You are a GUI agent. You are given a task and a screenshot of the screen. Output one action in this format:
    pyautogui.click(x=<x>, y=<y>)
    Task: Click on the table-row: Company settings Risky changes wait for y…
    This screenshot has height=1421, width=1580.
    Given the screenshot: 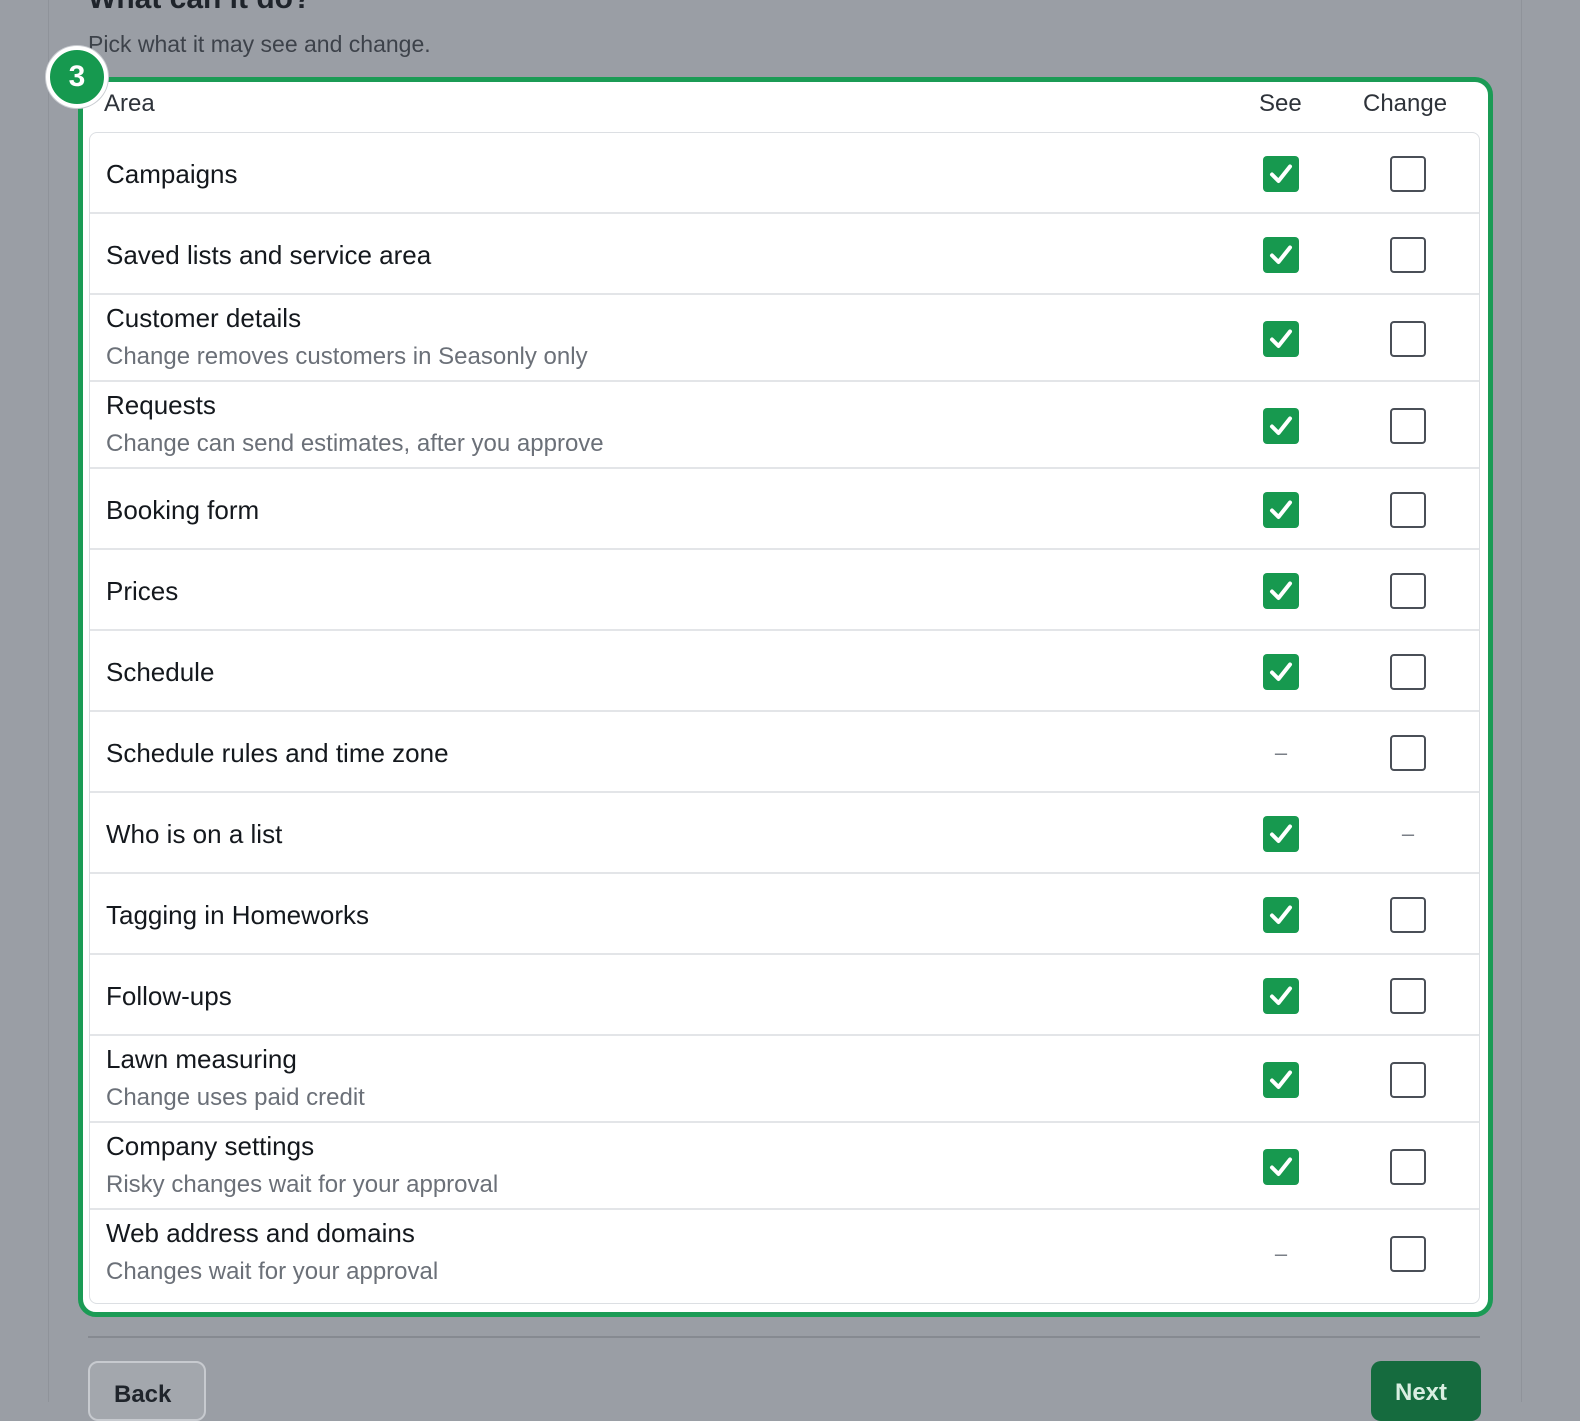 What is the action you would take?
    pyautogui.click(x=784, y=1166)
    